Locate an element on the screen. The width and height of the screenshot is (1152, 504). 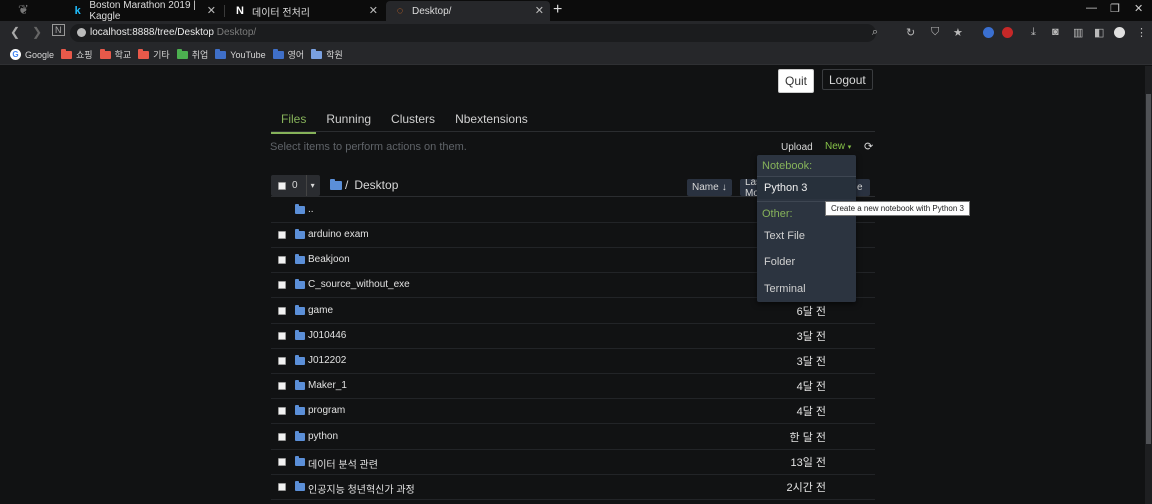
minimize-icon: — is located at coordinates (1091, 8).